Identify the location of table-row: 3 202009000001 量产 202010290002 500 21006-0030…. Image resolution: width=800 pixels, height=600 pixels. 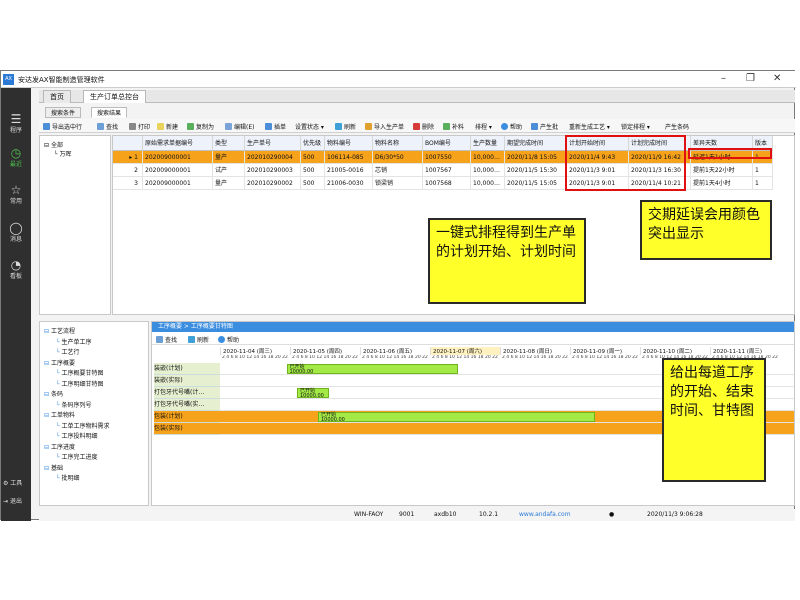
(453, 183).